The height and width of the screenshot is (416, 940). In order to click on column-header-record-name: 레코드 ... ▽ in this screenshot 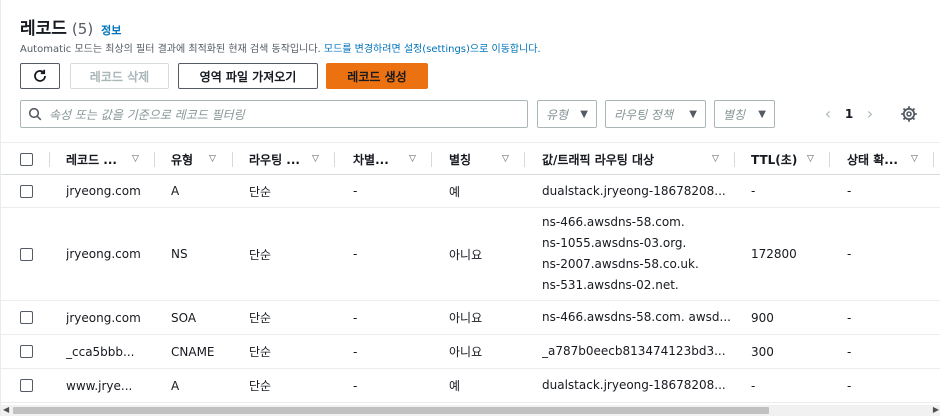, I will do `click(103, 159)`.